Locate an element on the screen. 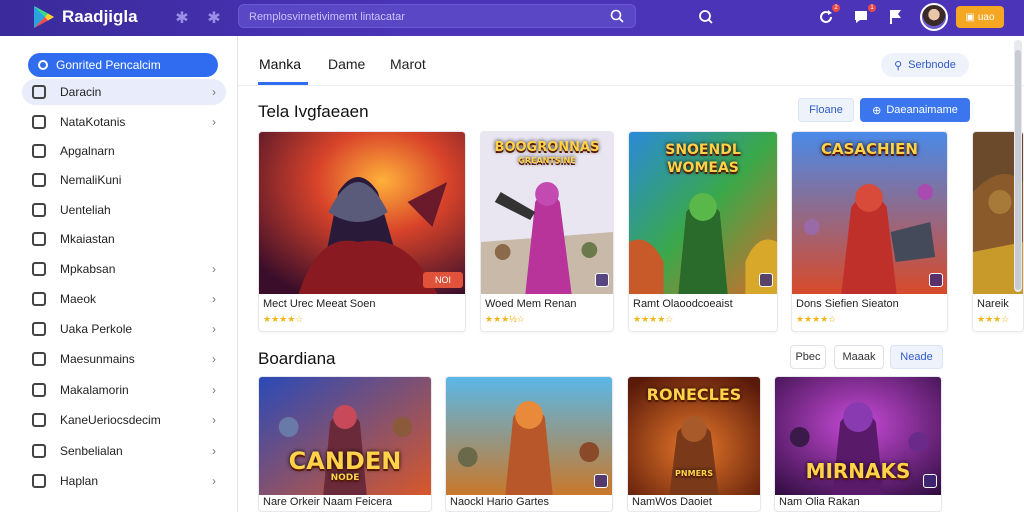 This screenshot has height=512, width=1024. sidebar-item: Uenteliah is located at coordinates (124, 210).